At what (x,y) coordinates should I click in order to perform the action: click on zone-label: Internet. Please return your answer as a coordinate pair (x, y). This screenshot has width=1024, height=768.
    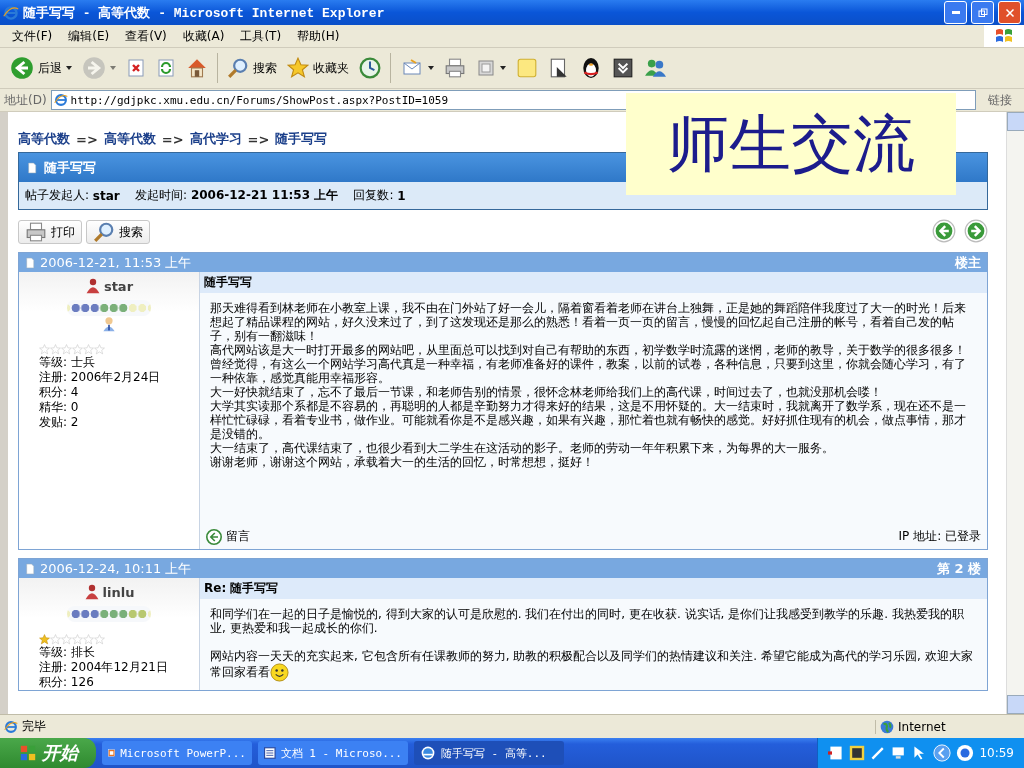
    Looking at the image, I should click on (922, 726).